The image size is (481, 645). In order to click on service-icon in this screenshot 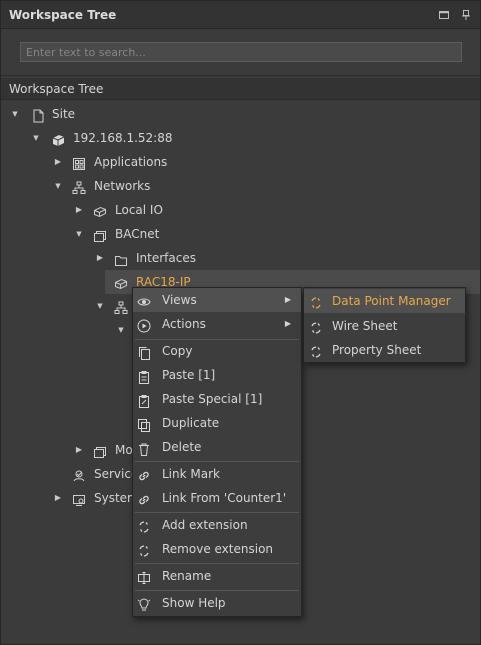, I will do `click(79, 474)`.